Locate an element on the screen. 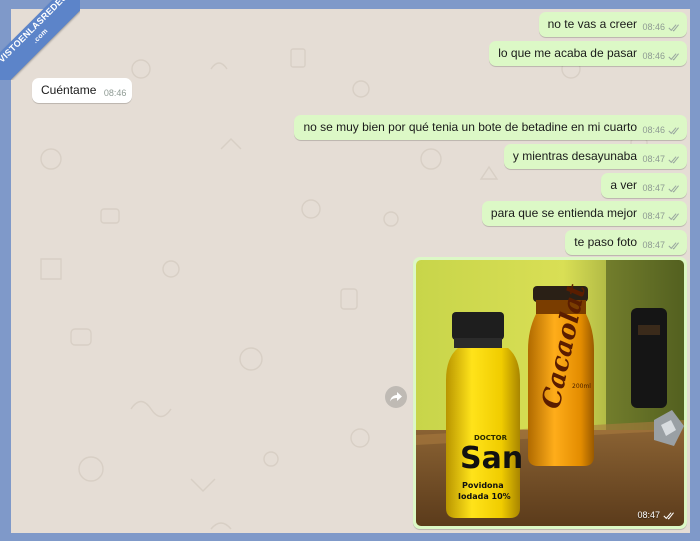 The width and height of the screenshot is (700, 541). message-bubble-8: te paso foto 08:47 is located at coordinates (626, 242).